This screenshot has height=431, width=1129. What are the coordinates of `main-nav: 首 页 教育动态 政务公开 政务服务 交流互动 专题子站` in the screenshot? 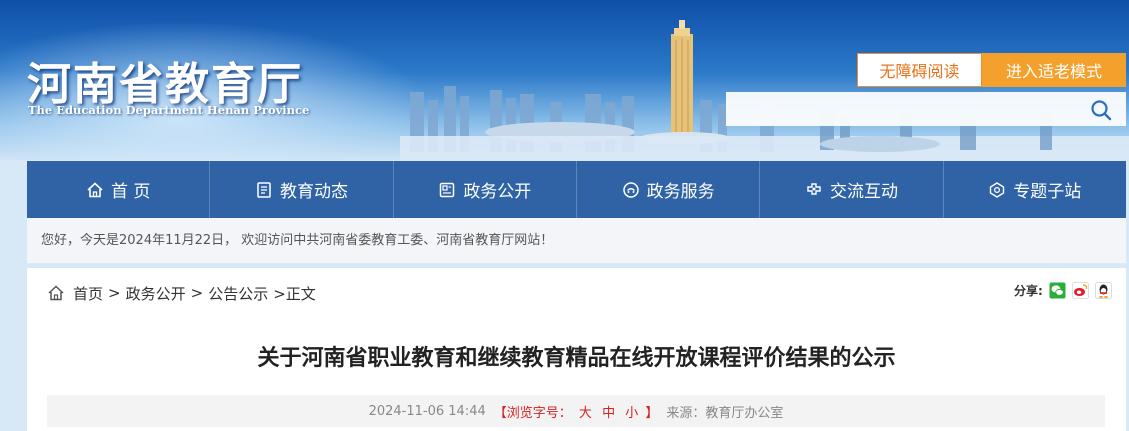 It's located at (576, 189).